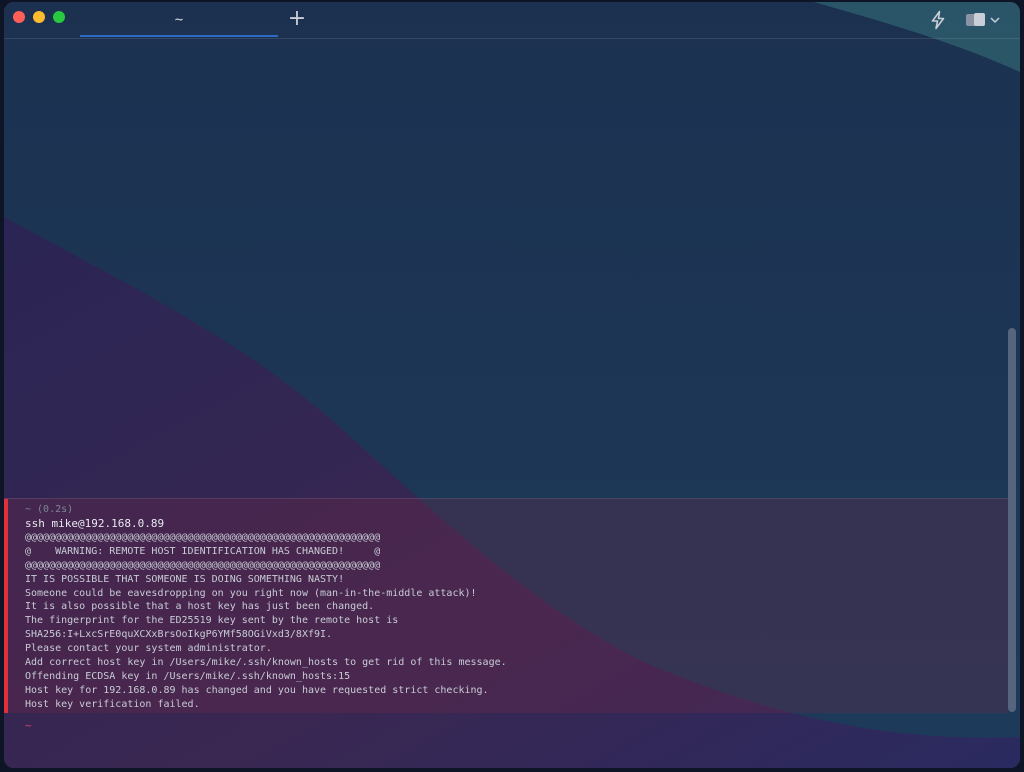  I want to click on block-command: ssh mike@192.168.0.89, so click(95, 523).